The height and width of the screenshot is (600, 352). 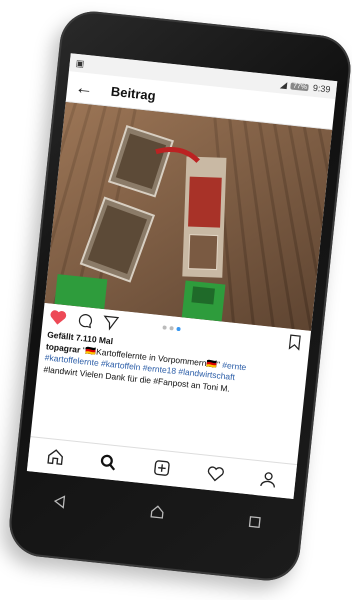 What do you see at coordinates (58, 317) in the screenshot?
I see `heart-icon` at bounding box center [58, 317].